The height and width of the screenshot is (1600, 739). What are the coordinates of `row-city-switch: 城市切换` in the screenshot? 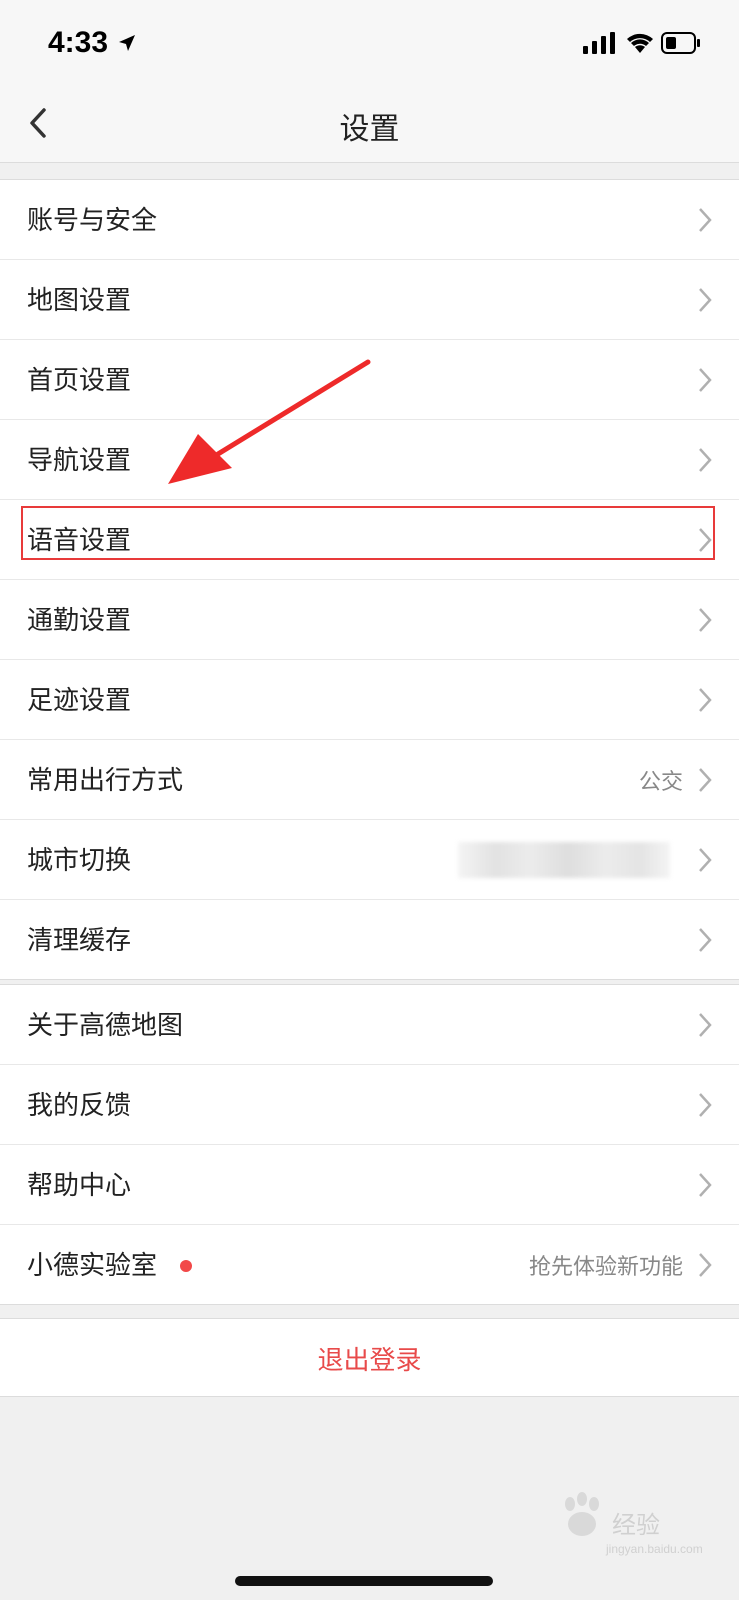 It's located at (369, 860).